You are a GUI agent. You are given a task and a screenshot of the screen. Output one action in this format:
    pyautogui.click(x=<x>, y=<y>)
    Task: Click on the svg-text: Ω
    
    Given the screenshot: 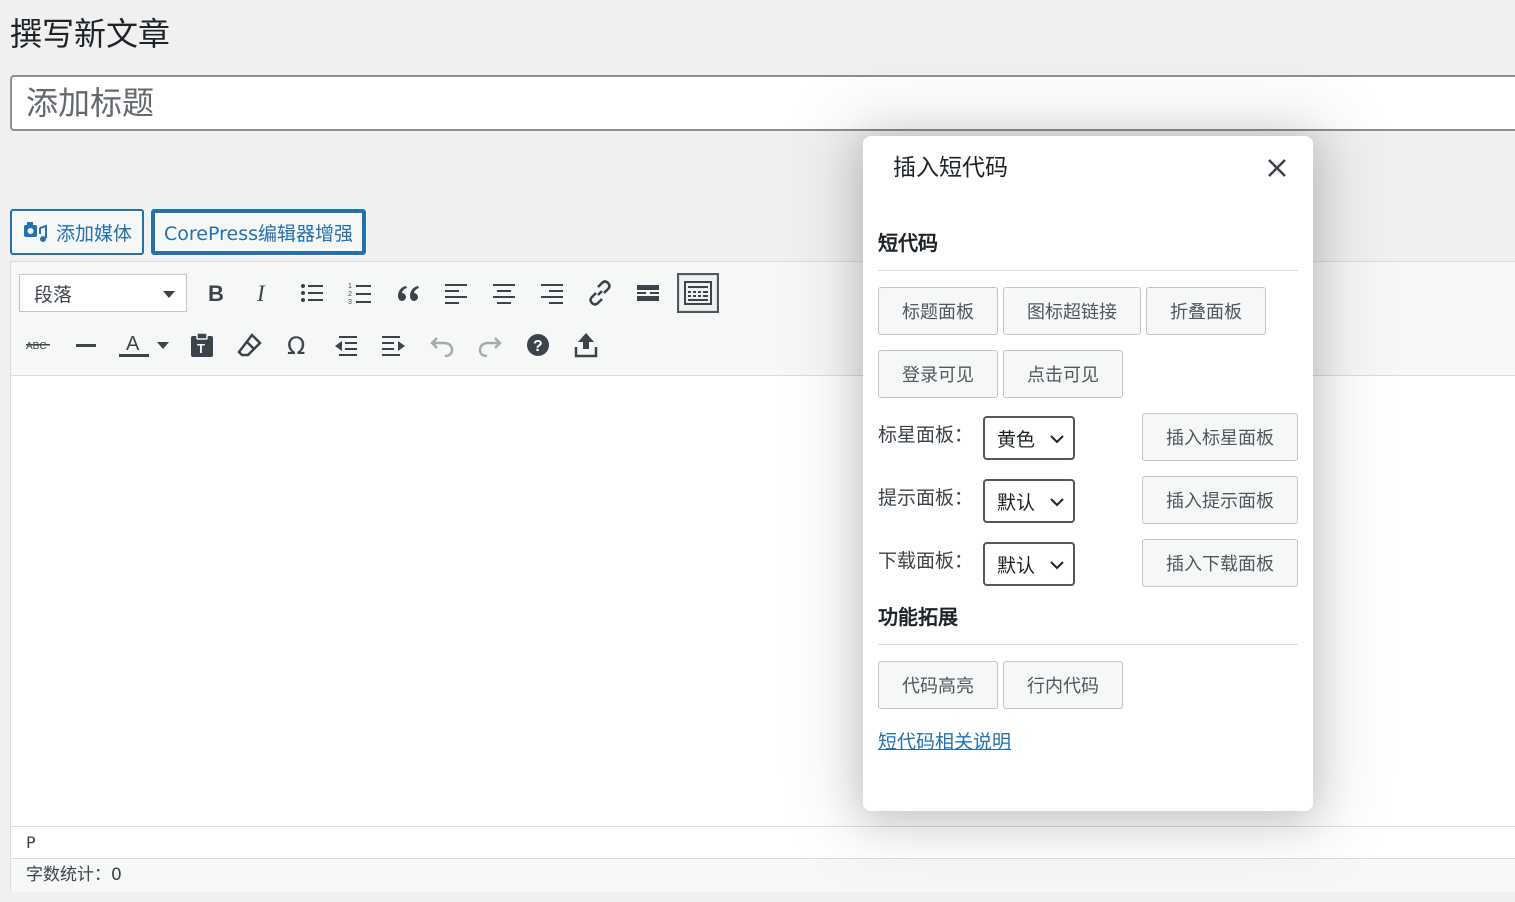 What is the action you would take?
    pyautogui.click(x=296, y=345)
    